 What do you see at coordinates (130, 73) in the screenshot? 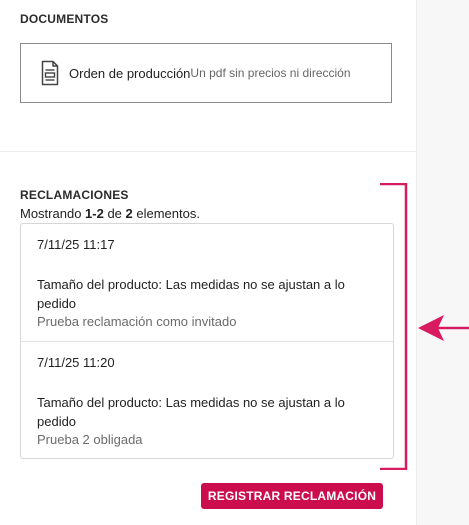
I see `document-name: Orden de producción` at bounding box center [130, 73].